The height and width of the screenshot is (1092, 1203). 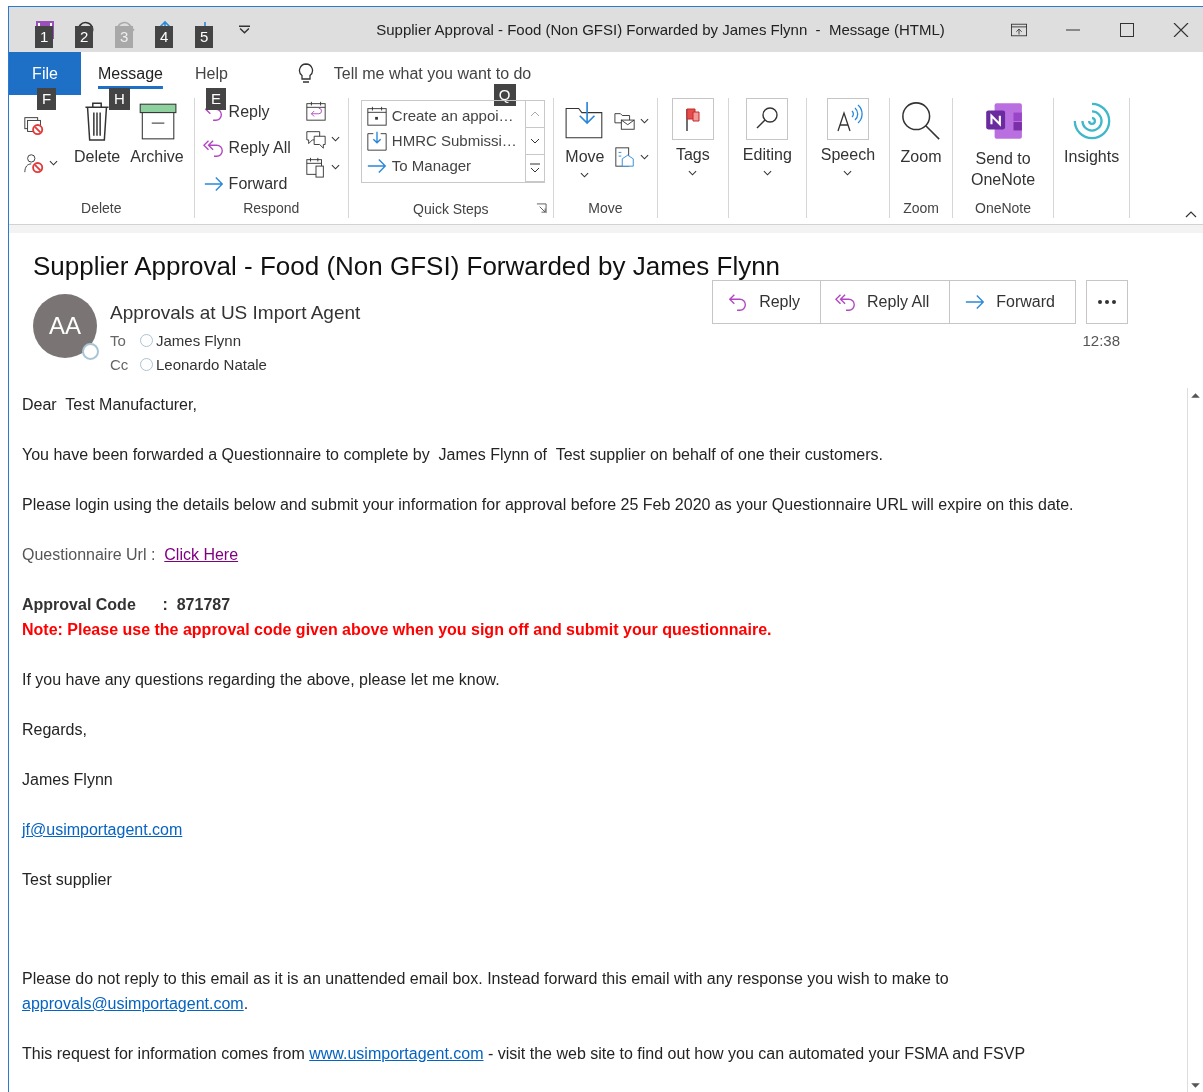 What do you see at coordinates (548, 505) in the screenshot?
I see `body-paragraph: Please login using the details below and submit your information for approval before 25 Feb 2020 as your Questionnaire URL will expire on this date.` at bounding box center [548, 505].